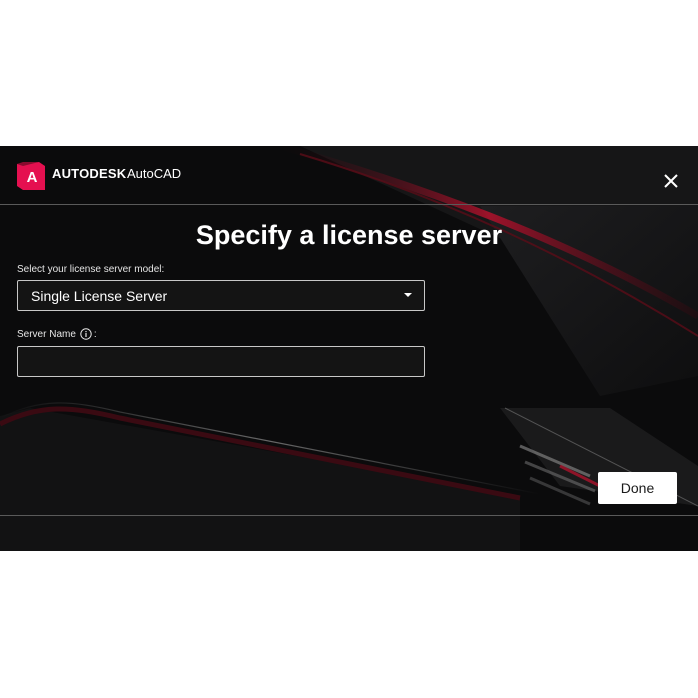  Describe the element at coordinates (46, 334) in the screenshot. I see `server-name-label: Server Name` at that location.